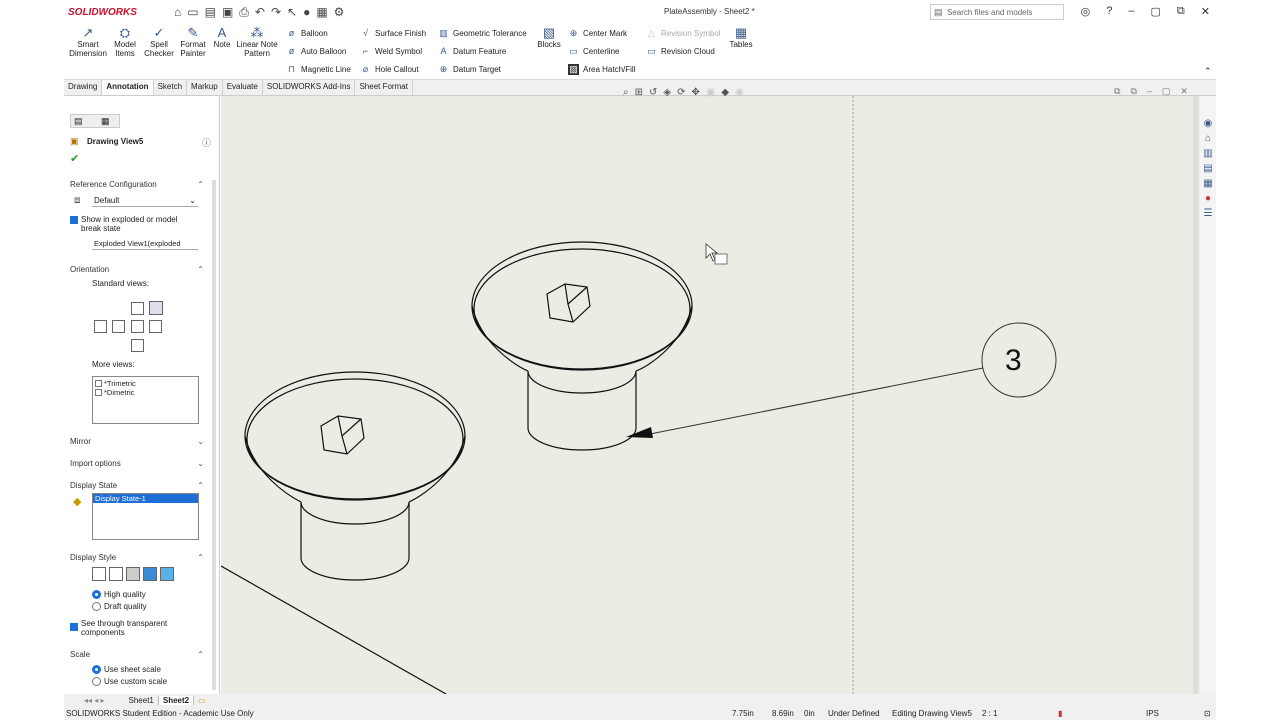 This screenshot has width=1280, height=720. Describe the element at coordinates (105, 121) in the screenshot. I see `property-manager-tab-icon: ▦` at that location.